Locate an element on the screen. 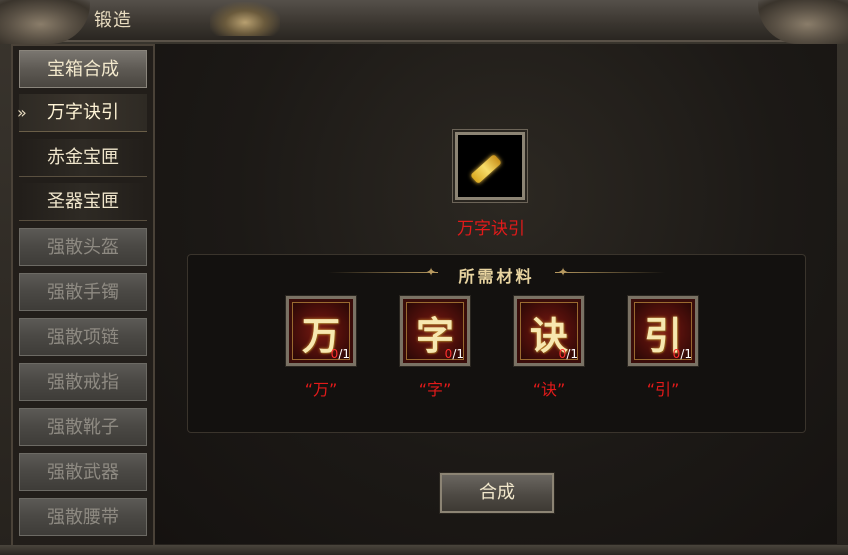  sidebar-item-bracelet: 强散手镯 is located at coordinates (83, 292).